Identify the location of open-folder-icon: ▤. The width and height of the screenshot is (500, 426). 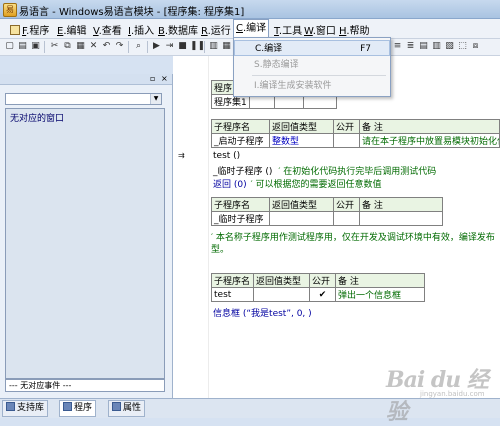
(22, 46).